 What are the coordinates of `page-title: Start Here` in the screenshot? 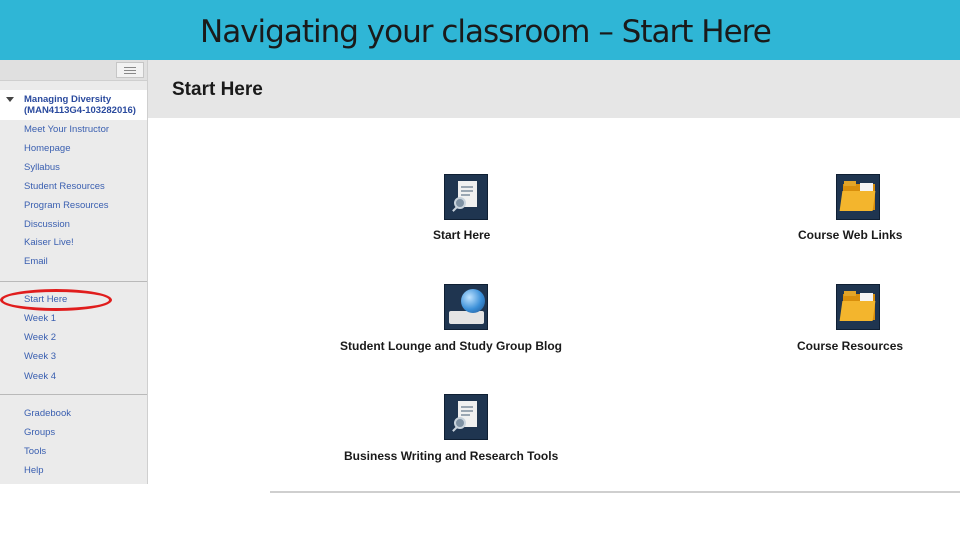 It's located at (217, 89).